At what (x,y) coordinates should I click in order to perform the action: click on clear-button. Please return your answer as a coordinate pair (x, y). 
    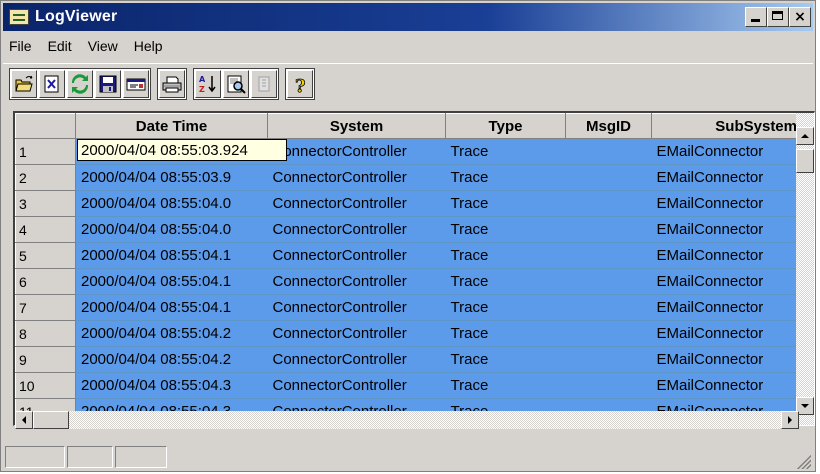
    Looking at the image, I should click on (52, 84).